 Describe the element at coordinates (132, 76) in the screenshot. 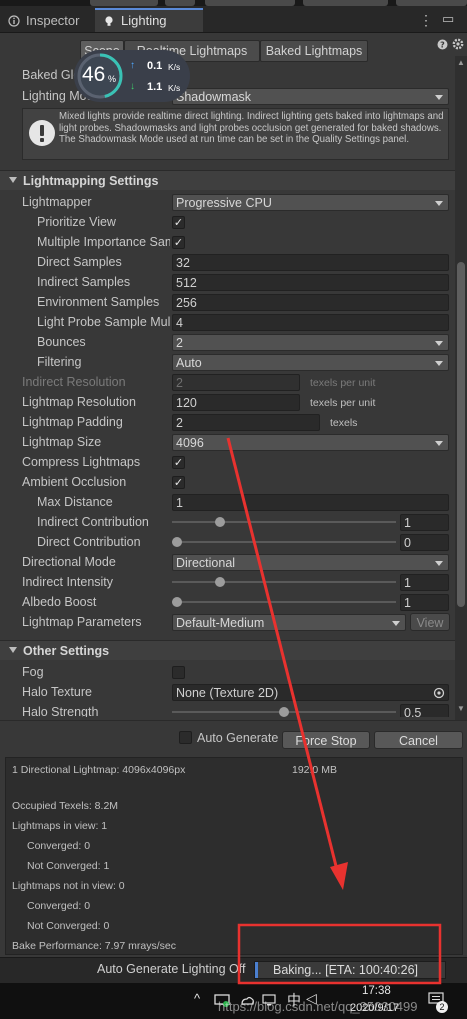

I see `network-monitor-overlay: 46 % ↑ 0.1 K/s ↓ 1.1 K/s` at that location.